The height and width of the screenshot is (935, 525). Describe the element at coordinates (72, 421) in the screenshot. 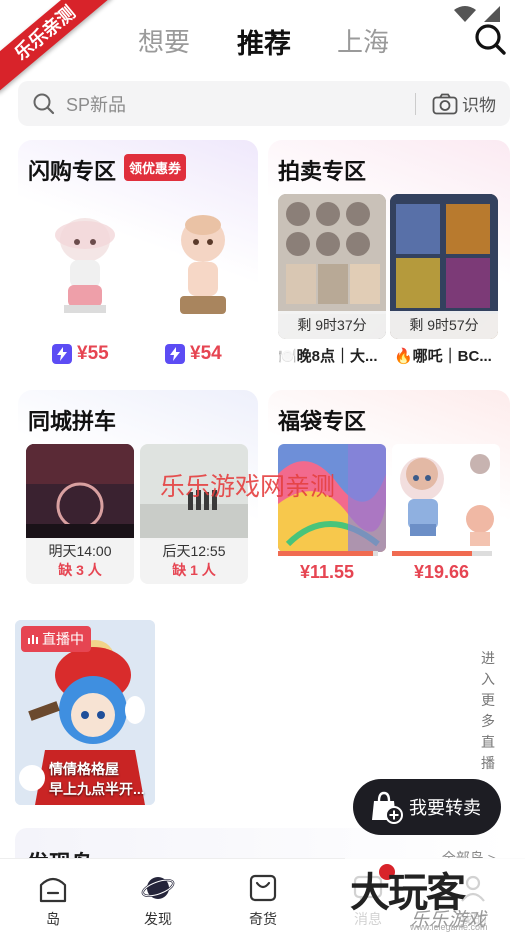

I see `carpool-title: 同城拼车` at that location.